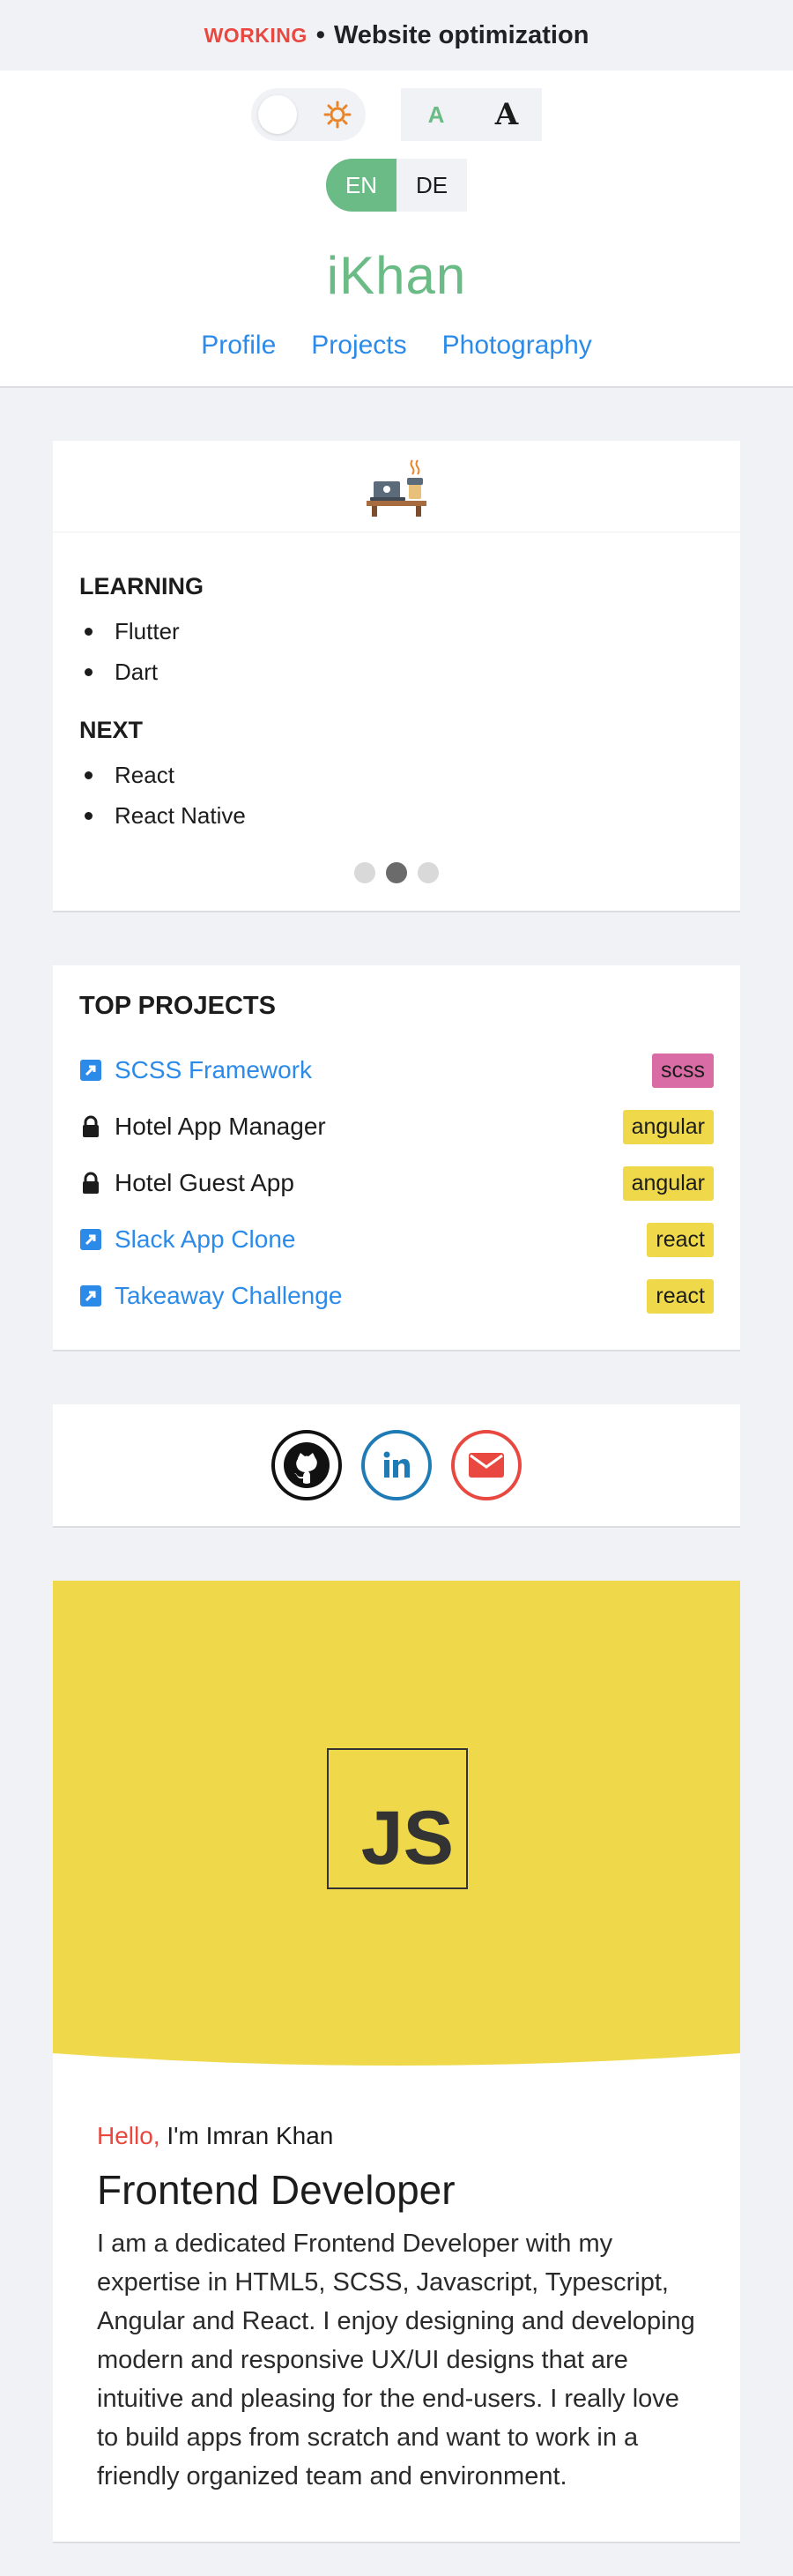 This screenshot has height=2576, width=793. Describe the element at coordinates (506, 115) in the screenshot. I see `font-size-large-button: A` at that location.